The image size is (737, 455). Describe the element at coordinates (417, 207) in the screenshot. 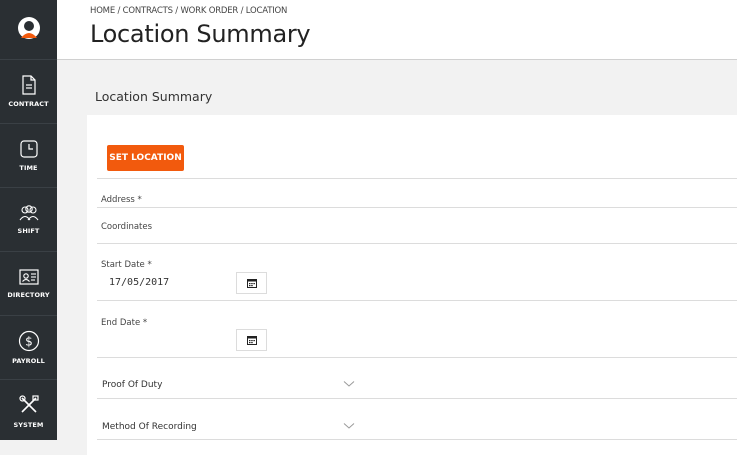

I see `address-field-underline` at that location.